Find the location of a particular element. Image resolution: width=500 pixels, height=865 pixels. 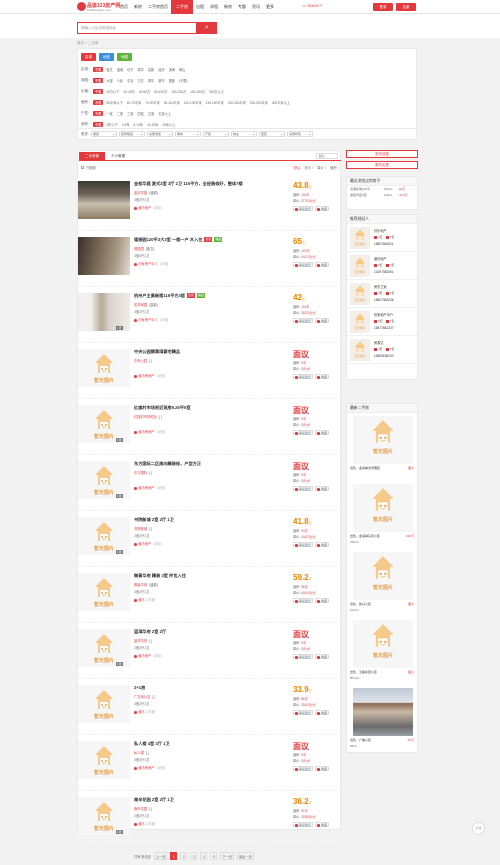

filter-dropdown: 楼层 is located at coordinates (103, 134).